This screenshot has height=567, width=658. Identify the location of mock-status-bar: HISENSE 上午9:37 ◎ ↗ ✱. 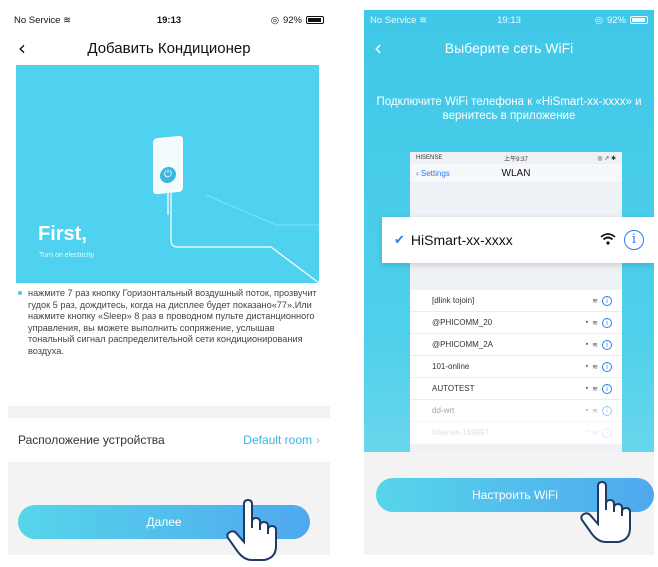
(516, 158).